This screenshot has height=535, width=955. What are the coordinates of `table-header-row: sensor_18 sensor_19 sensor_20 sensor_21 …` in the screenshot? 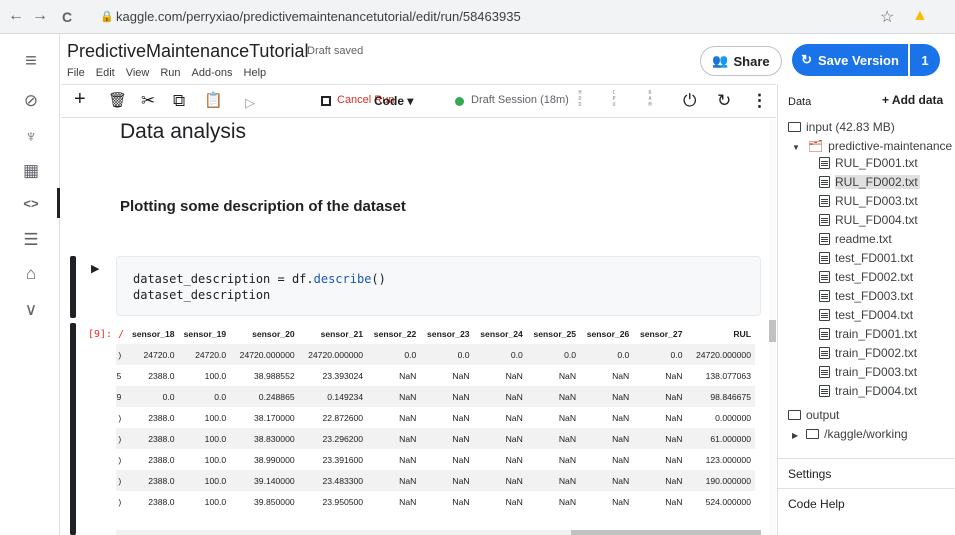 It's located at (435, 333).